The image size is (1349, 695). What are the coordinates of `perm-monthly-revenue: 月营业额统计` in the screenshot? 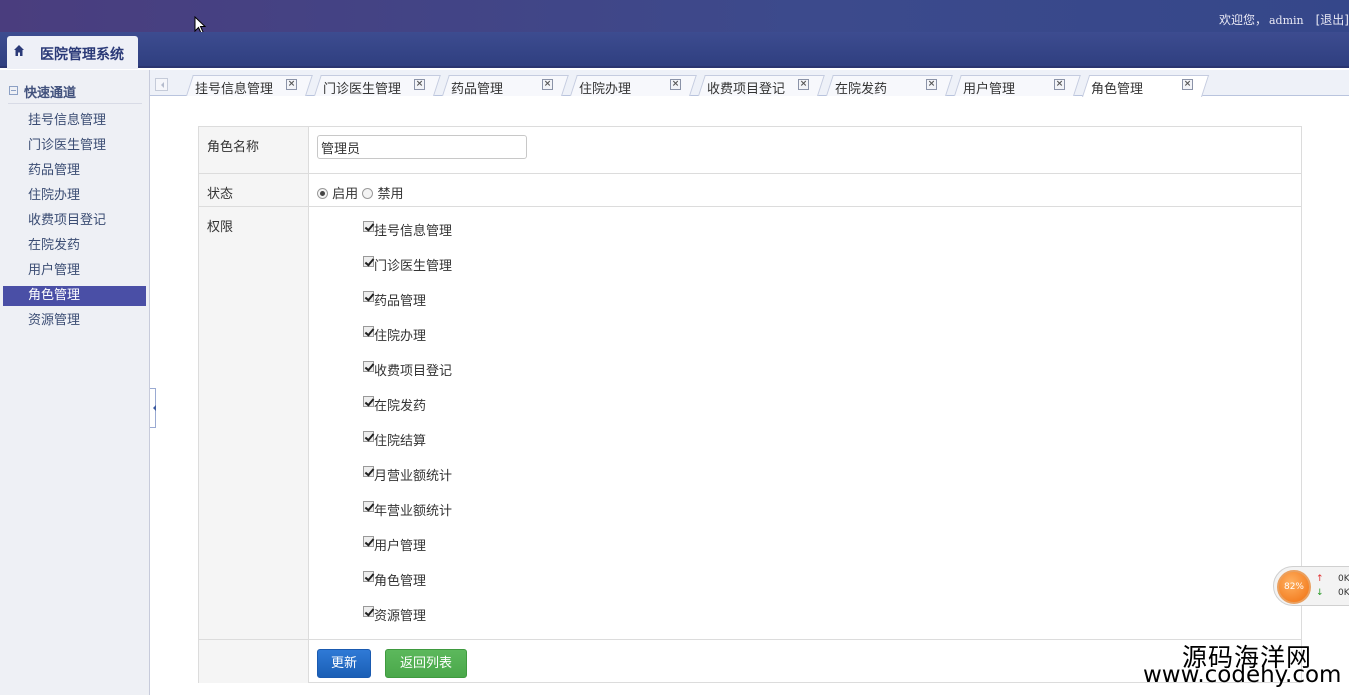 It's located at (407, 475).